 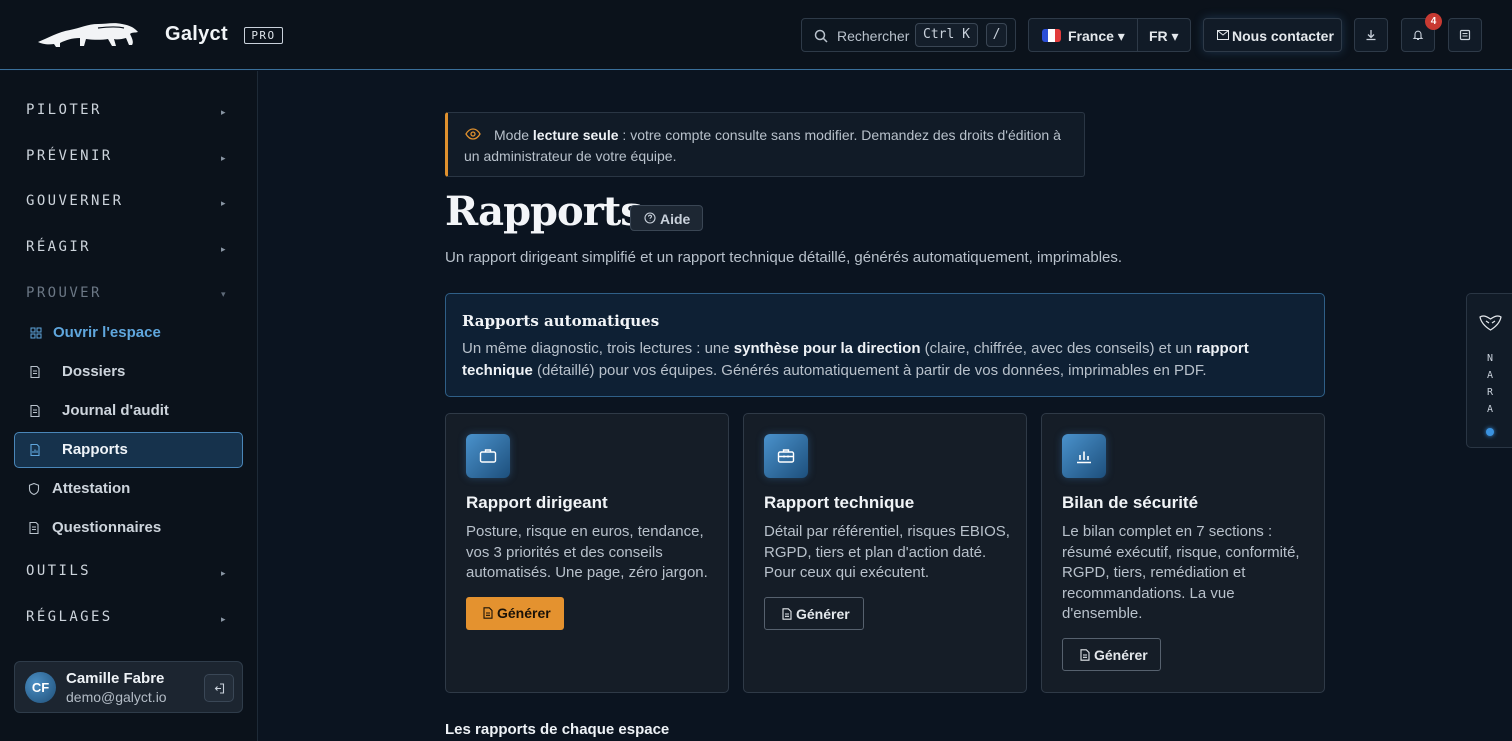 I want to click on notes-button, so click(x=1465, y=35).